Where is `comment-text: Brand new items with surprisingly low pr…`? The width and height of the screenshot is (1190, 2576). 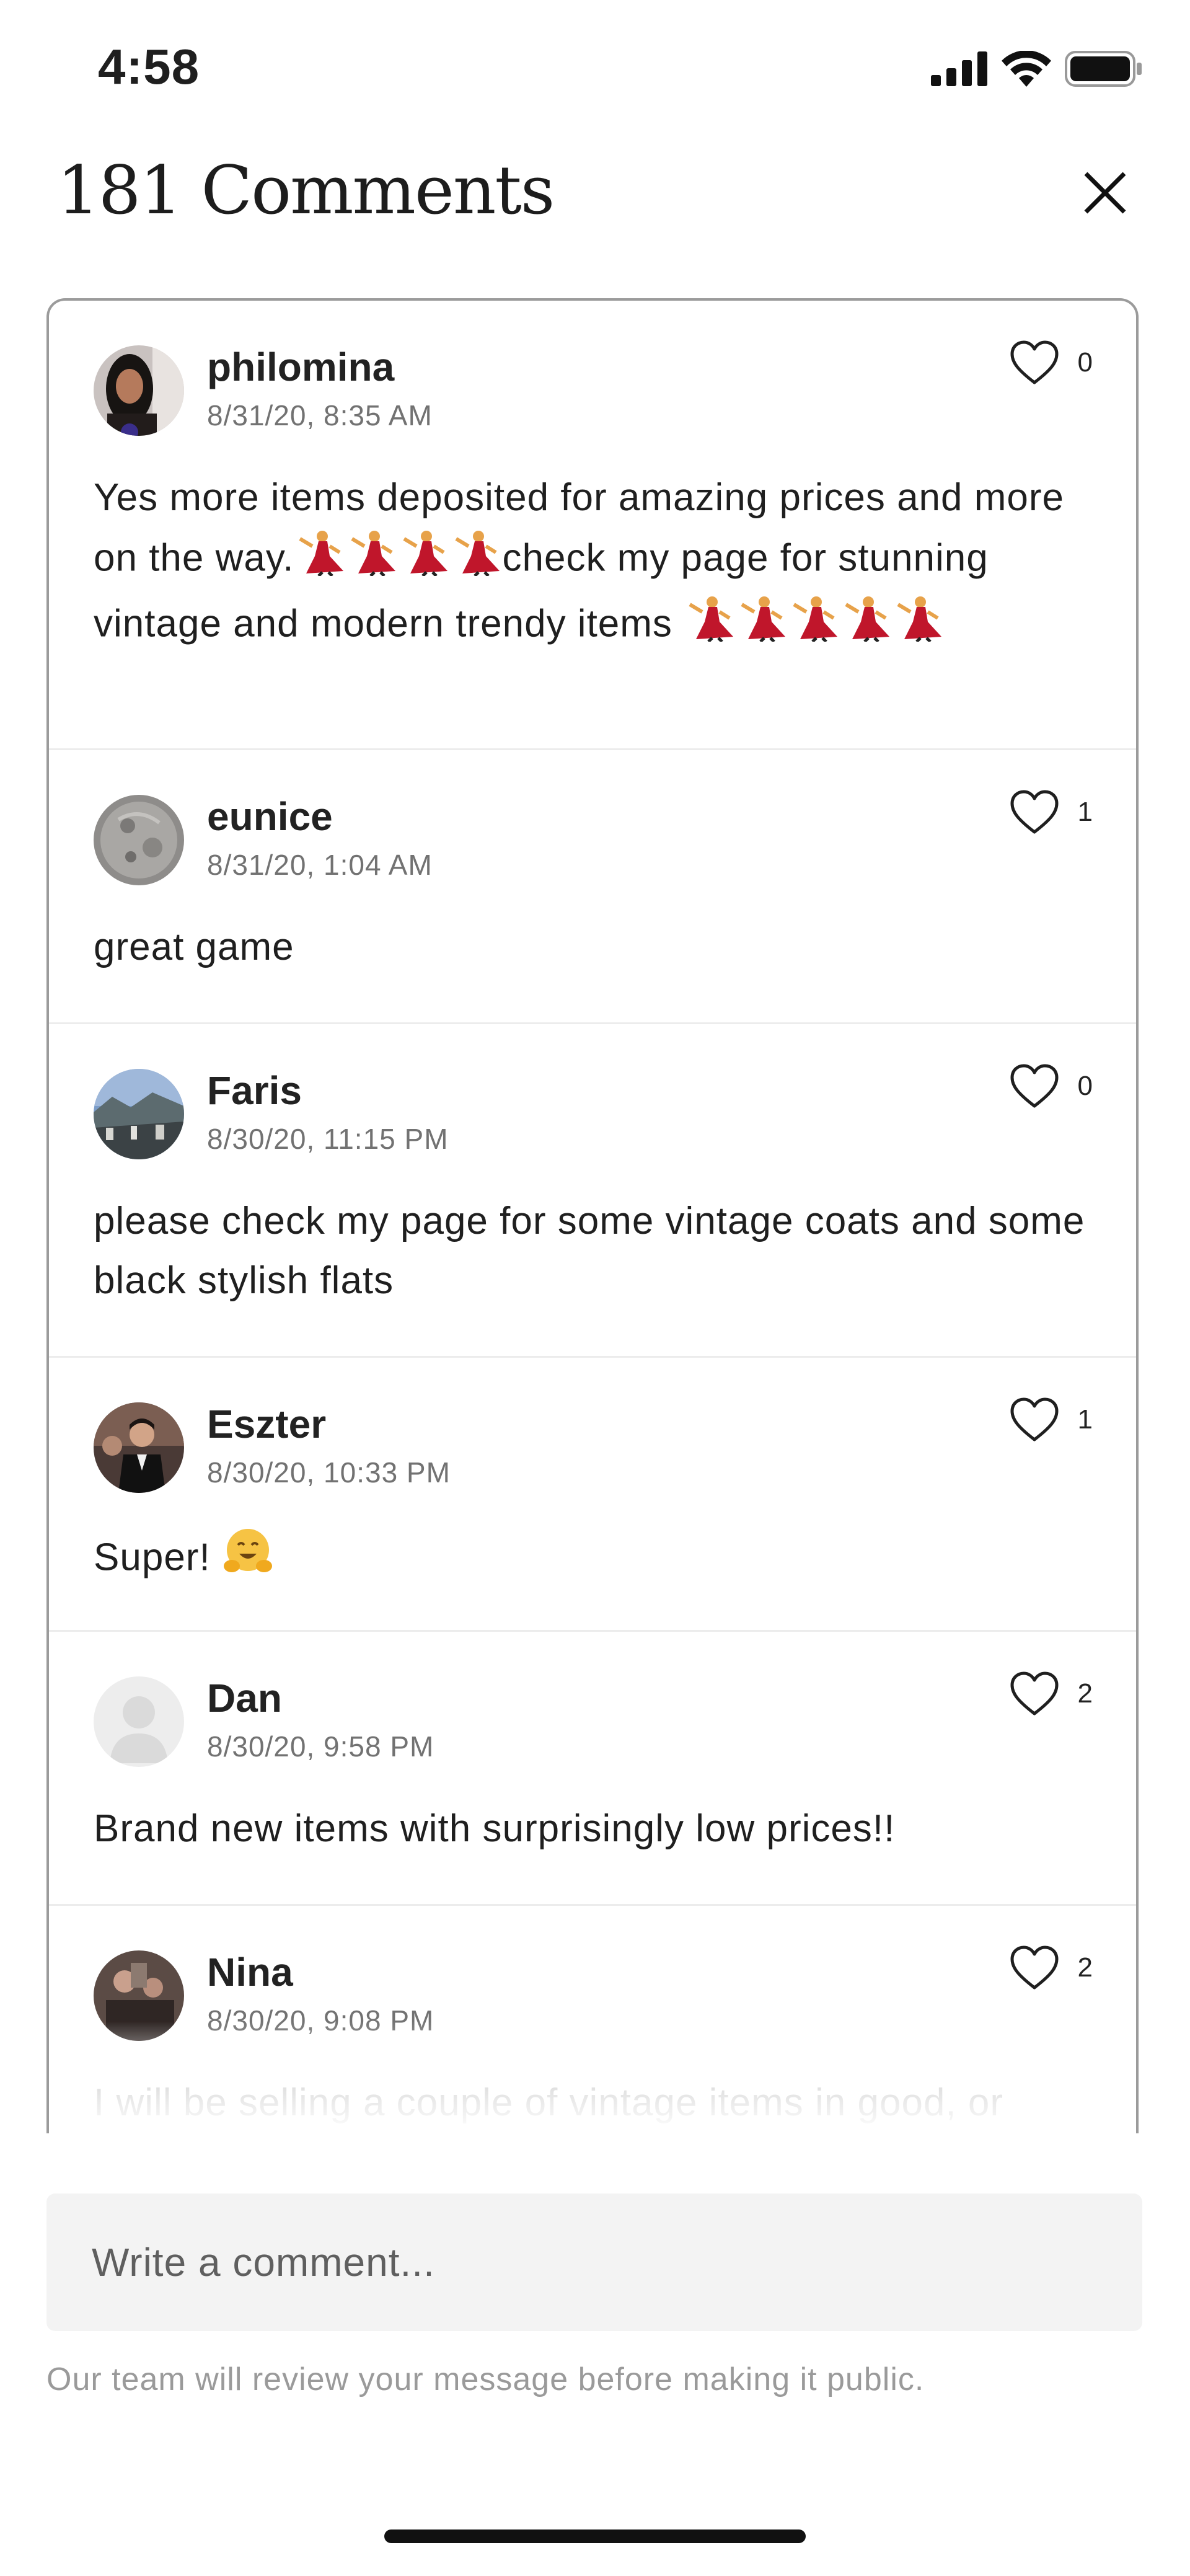 comment-text: Brand new items with surprisingly low pr… is located at coordinates (495, 1828).